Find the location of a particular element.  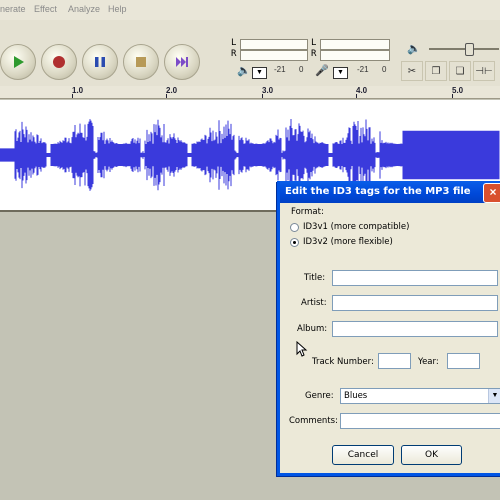

menu-bar: nerate Effect Analyze Help is located at coordinates (250, 10).